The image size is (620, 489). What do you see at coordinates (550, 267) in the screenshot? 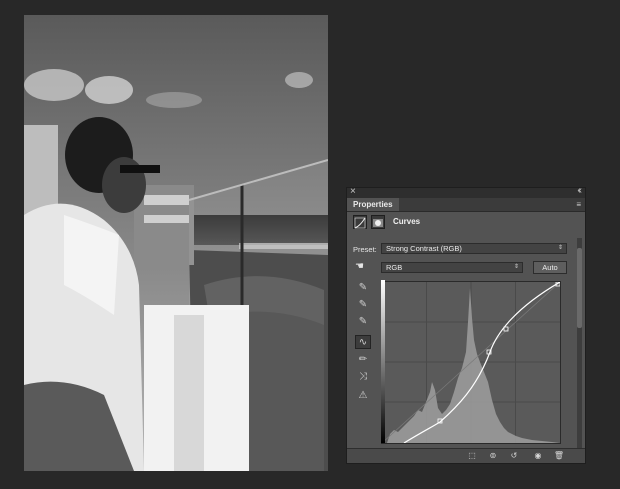
I see `auto-button: Auto` at bounding box center [550, 267].